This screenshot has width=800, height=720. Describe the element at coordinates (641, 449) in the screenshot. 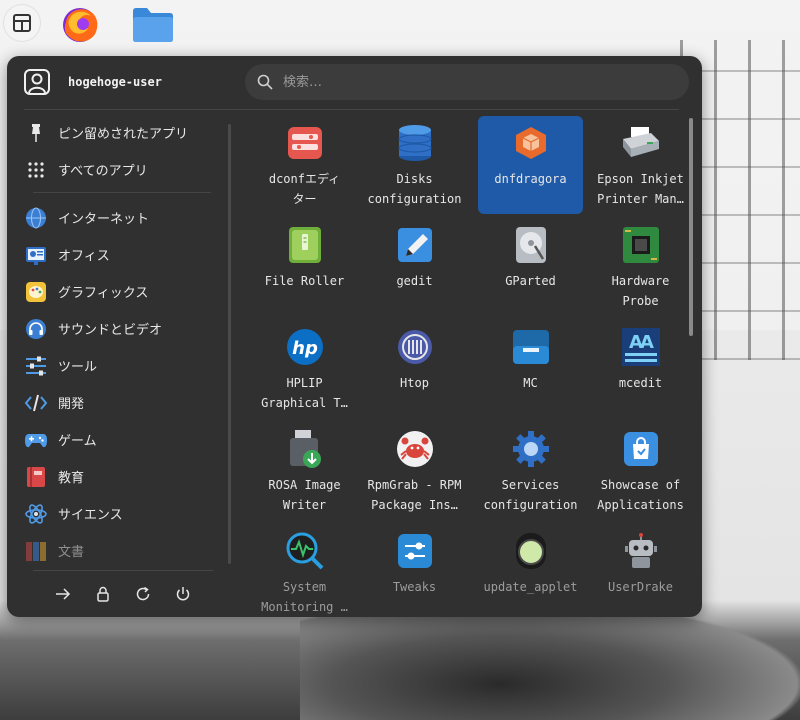

I see `shopping-bag-icon` at that location.